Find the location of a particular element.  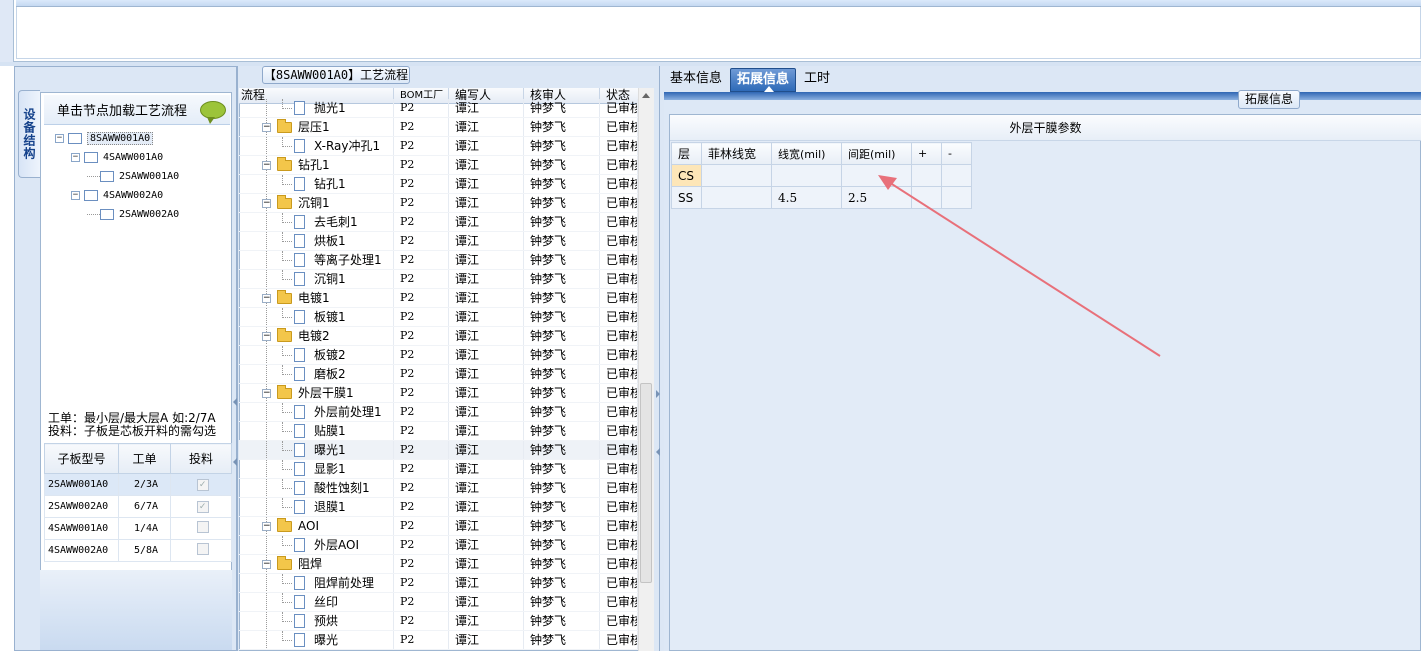

process-row: 抛光1 P2谭江钟梦飞已审核 is located at coordinates (438, 108).